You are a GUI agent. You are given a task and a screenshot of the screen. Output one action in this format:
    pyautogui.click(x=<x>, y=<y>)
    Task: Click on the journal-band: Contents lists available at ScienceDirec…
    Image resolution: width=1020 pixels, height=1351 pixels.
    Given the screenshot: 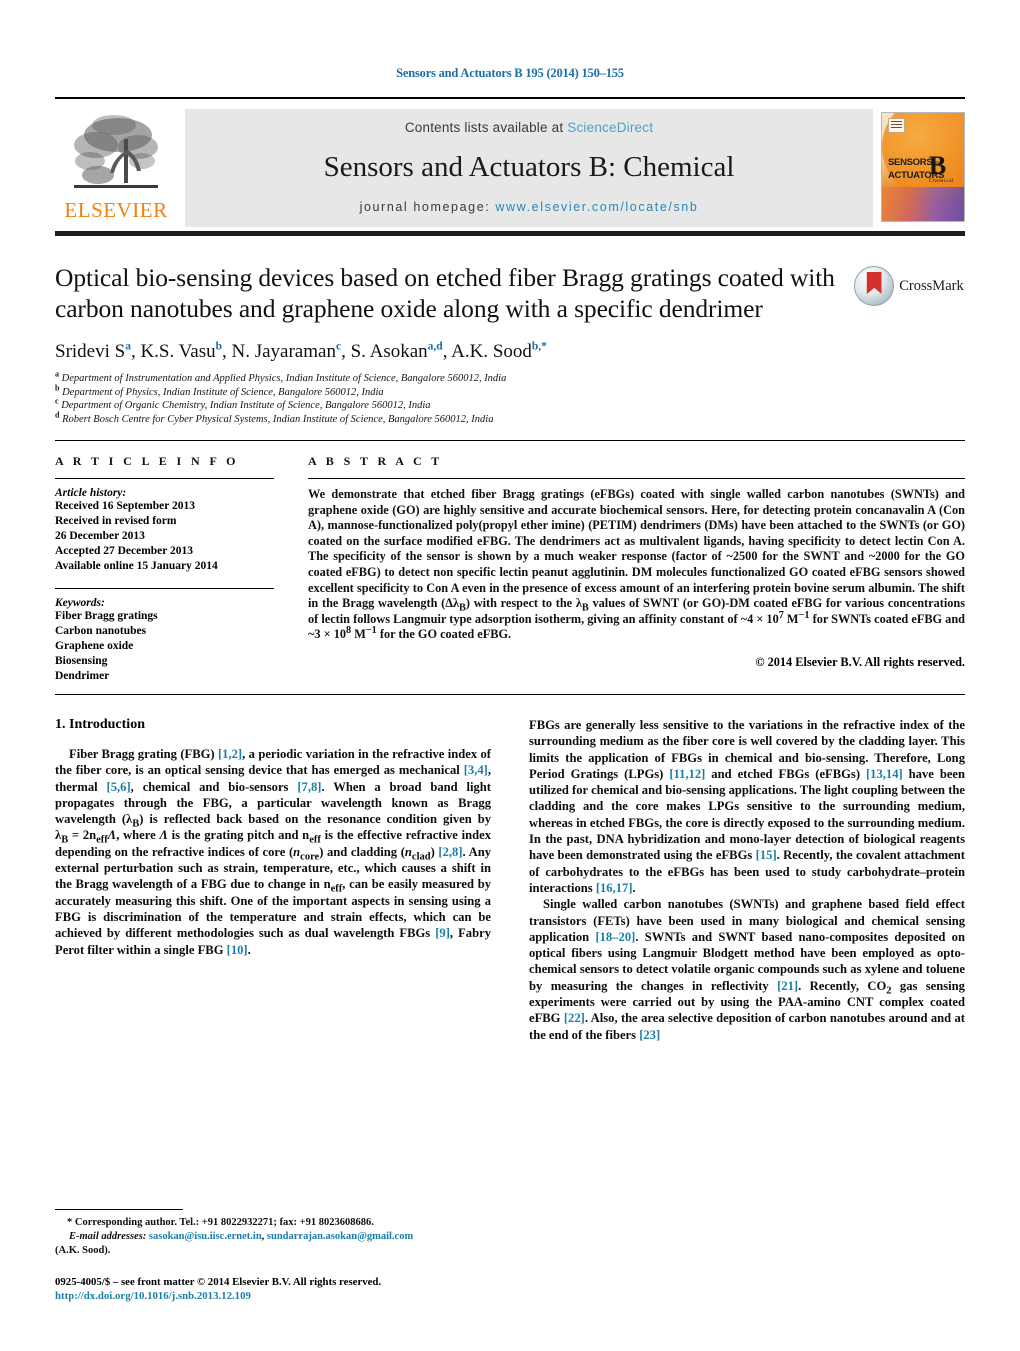 What is the action you would take?
    pyautogui.click(x=529, y=168)
    